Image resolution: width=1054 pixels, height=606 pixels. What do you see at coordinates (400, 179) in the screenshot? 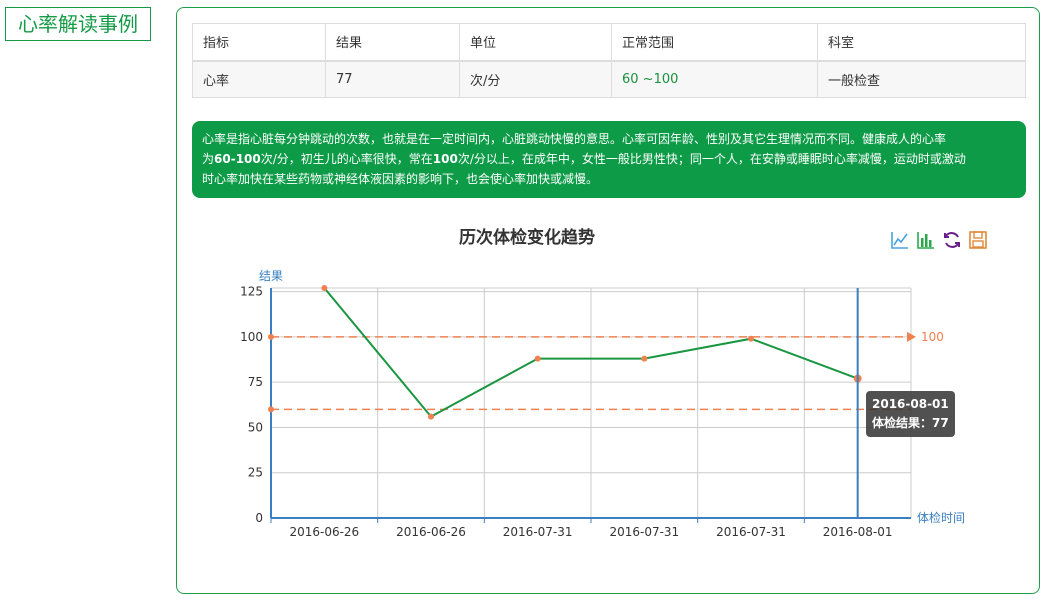
I see `description-line-3: 时心率加快在某些药物或神经体液因素的影响下，也会使心率加快或减慢。` at bounding box center [400, 179].